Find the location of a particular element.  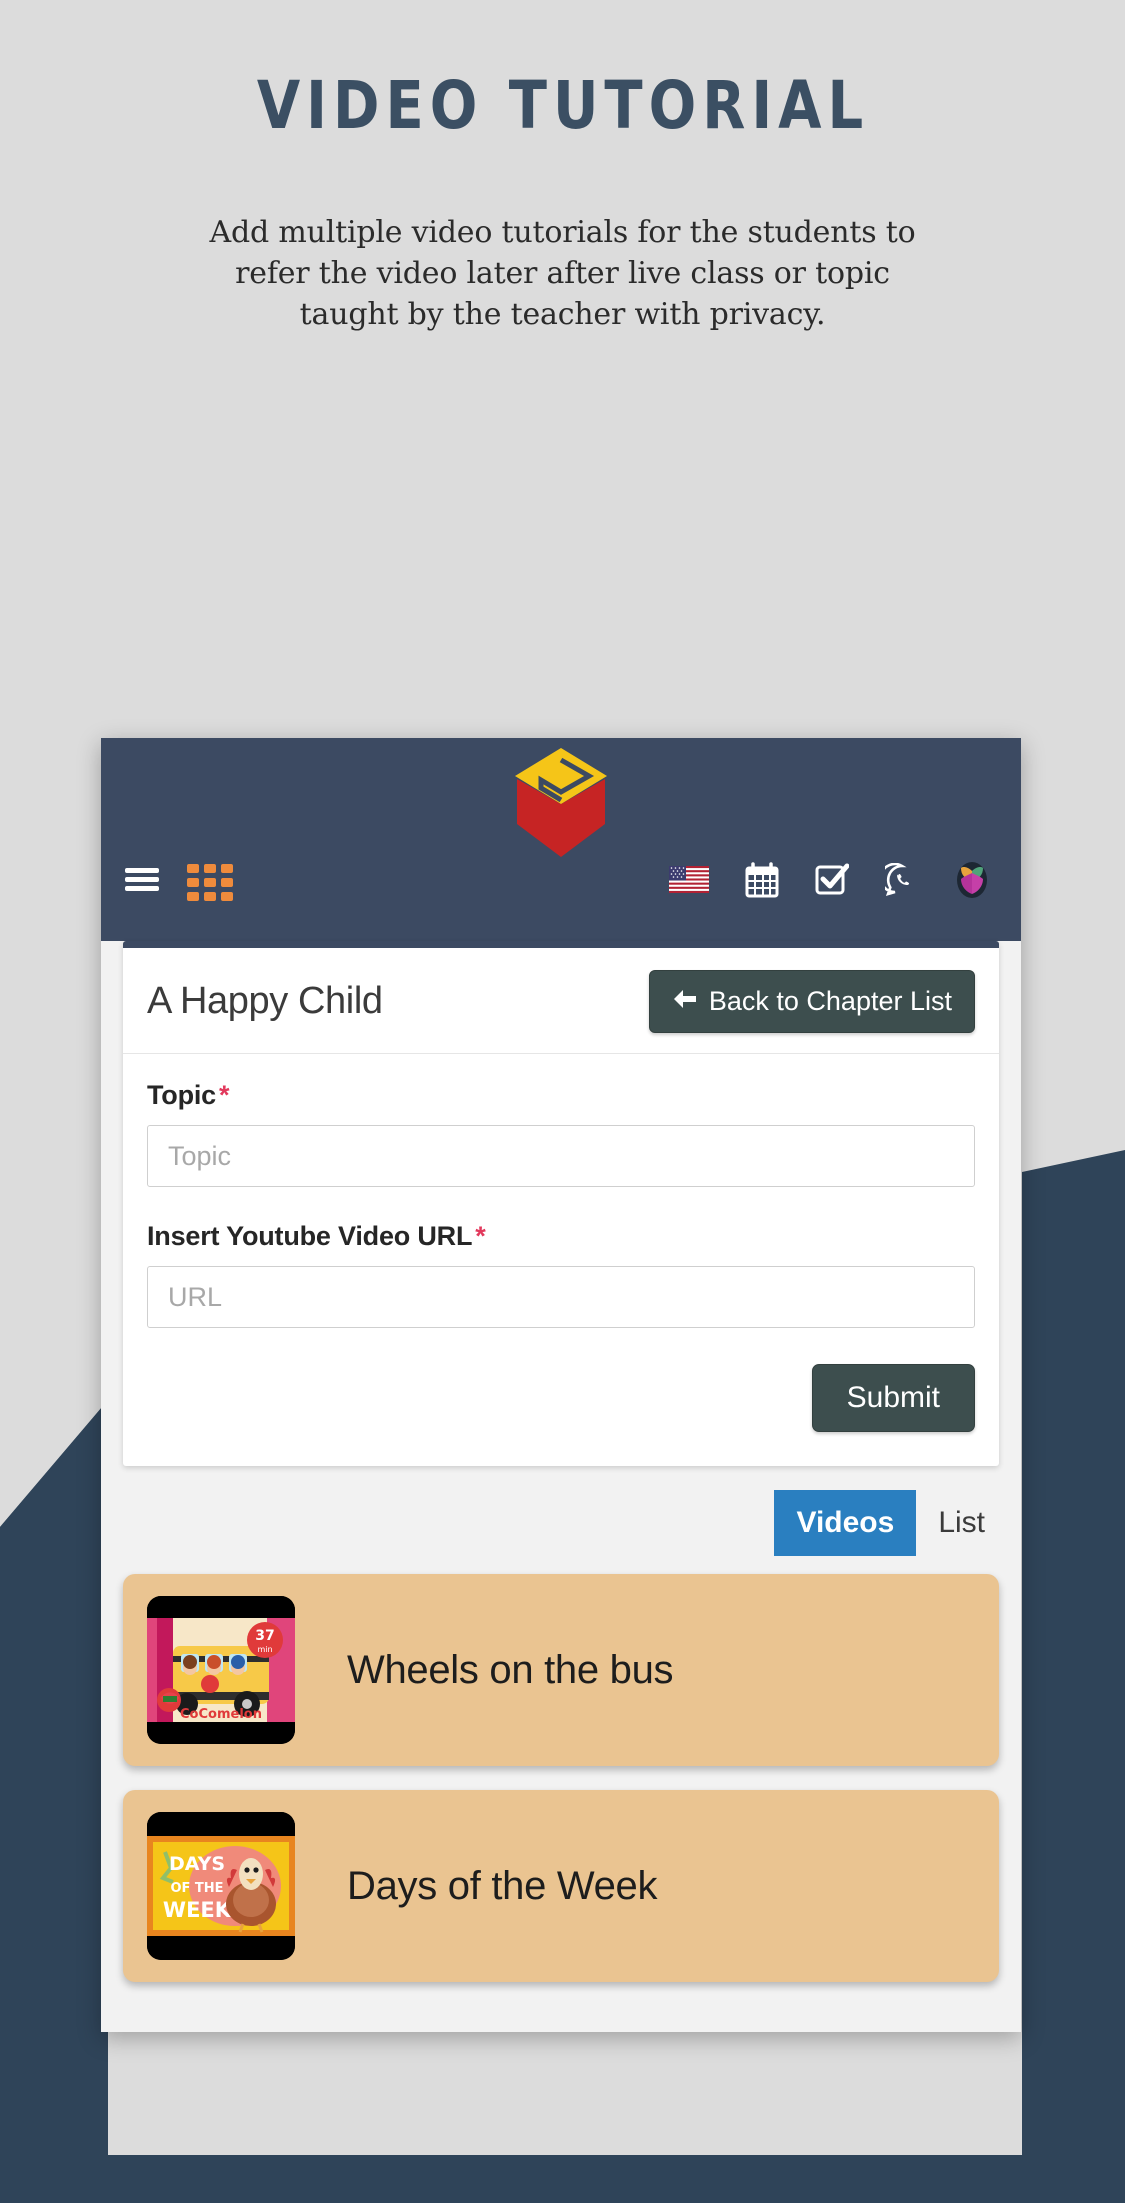

url-label-text: Insert Youtube Video URL is located at coordinates (310, 1236).